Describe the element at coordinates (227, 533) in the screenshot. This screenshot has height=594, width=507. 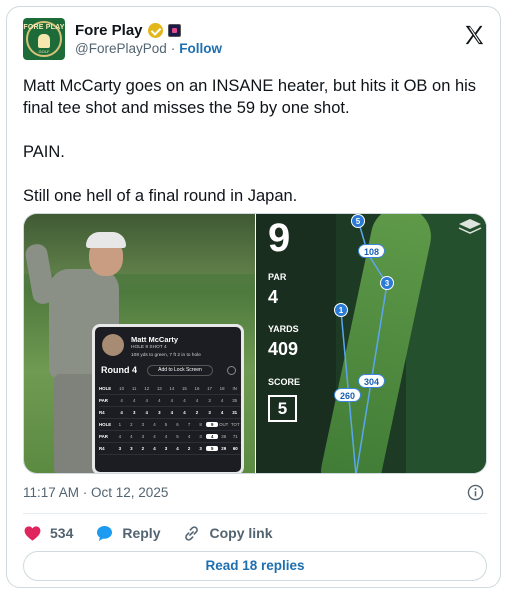
I see `copy-link-button: Copy link` at that location.